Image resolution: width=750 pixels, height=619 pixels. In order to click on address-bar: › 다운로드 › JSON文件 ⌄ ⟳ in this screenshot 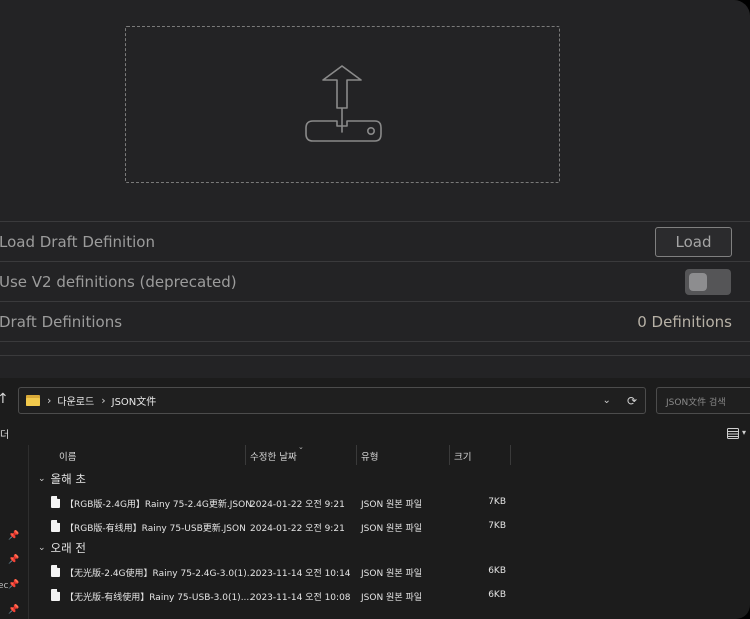, I will do `click(332, 400)`.